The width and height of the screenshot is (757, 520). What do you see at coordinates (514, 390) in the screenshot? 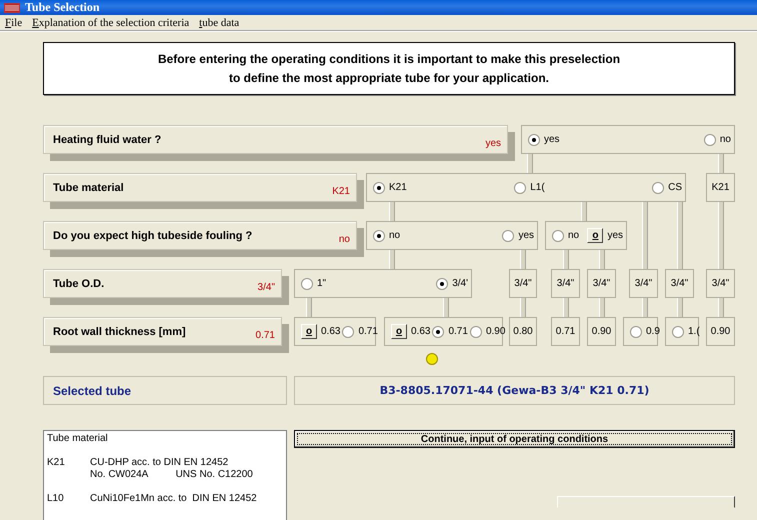
I see `selected-tube-value: B3-8805.17071-44 (Gewa-B3 3/4" K21 0.71)` at bounding box center [514, 390].